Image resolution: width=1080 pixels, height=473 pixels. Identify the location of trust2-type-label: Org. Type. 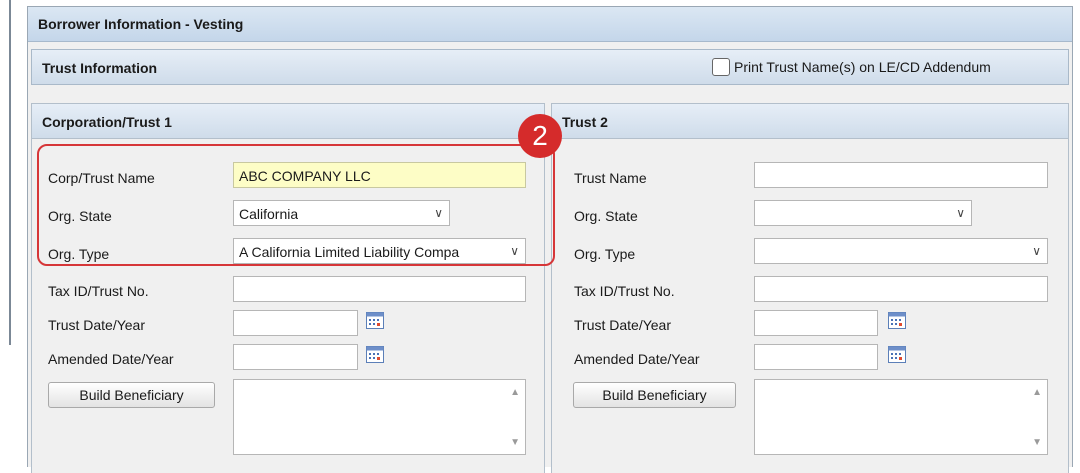
(605, 254).